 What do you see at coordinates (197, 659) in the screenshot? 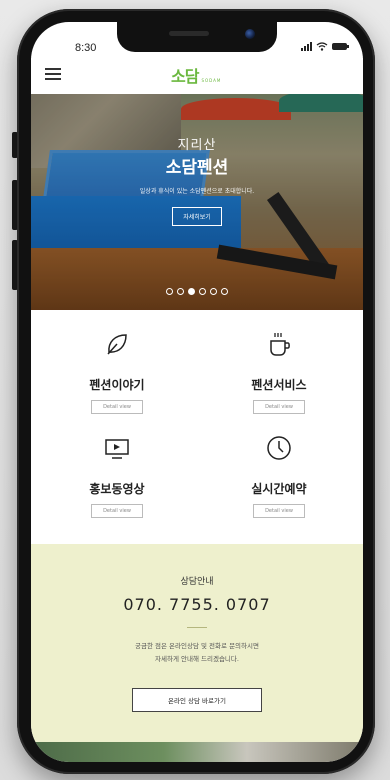
I see `contact-desc-line: 자세하게 안내해 드리겠습니다.` at bounding box center [197, 659].